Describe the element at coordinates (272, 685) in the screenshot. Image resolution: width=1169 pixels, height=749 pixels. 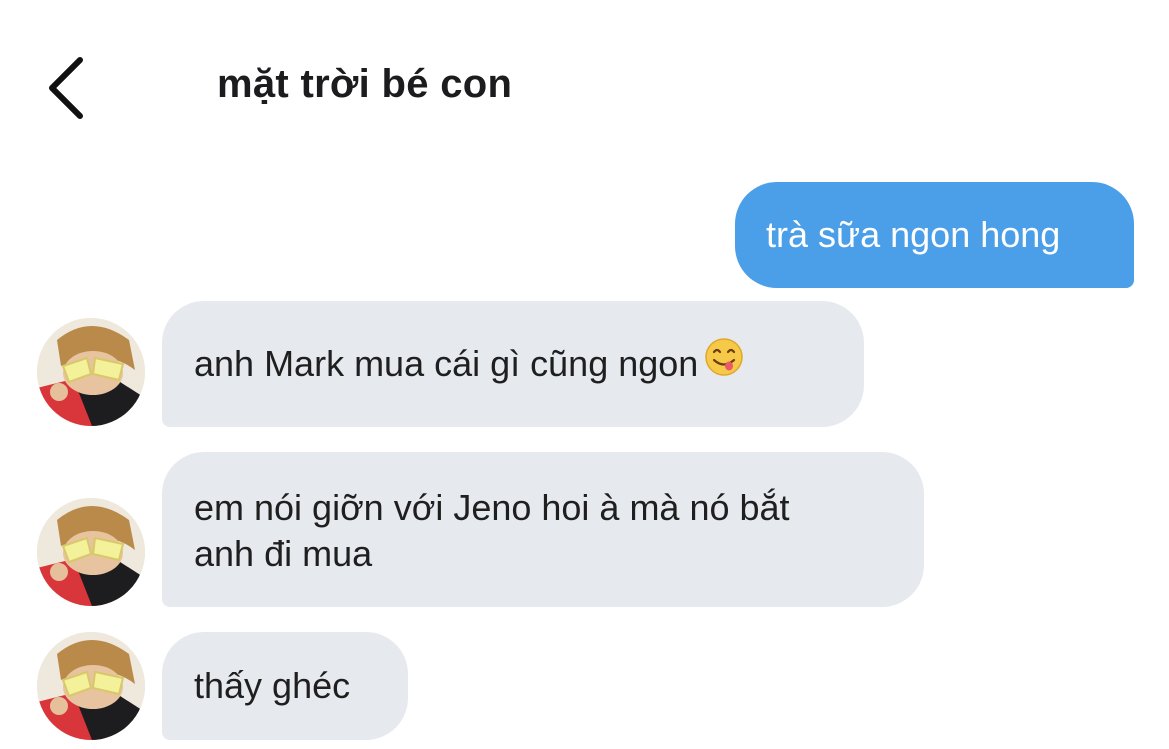
I see `message-text: thấy ghéc` at that location.